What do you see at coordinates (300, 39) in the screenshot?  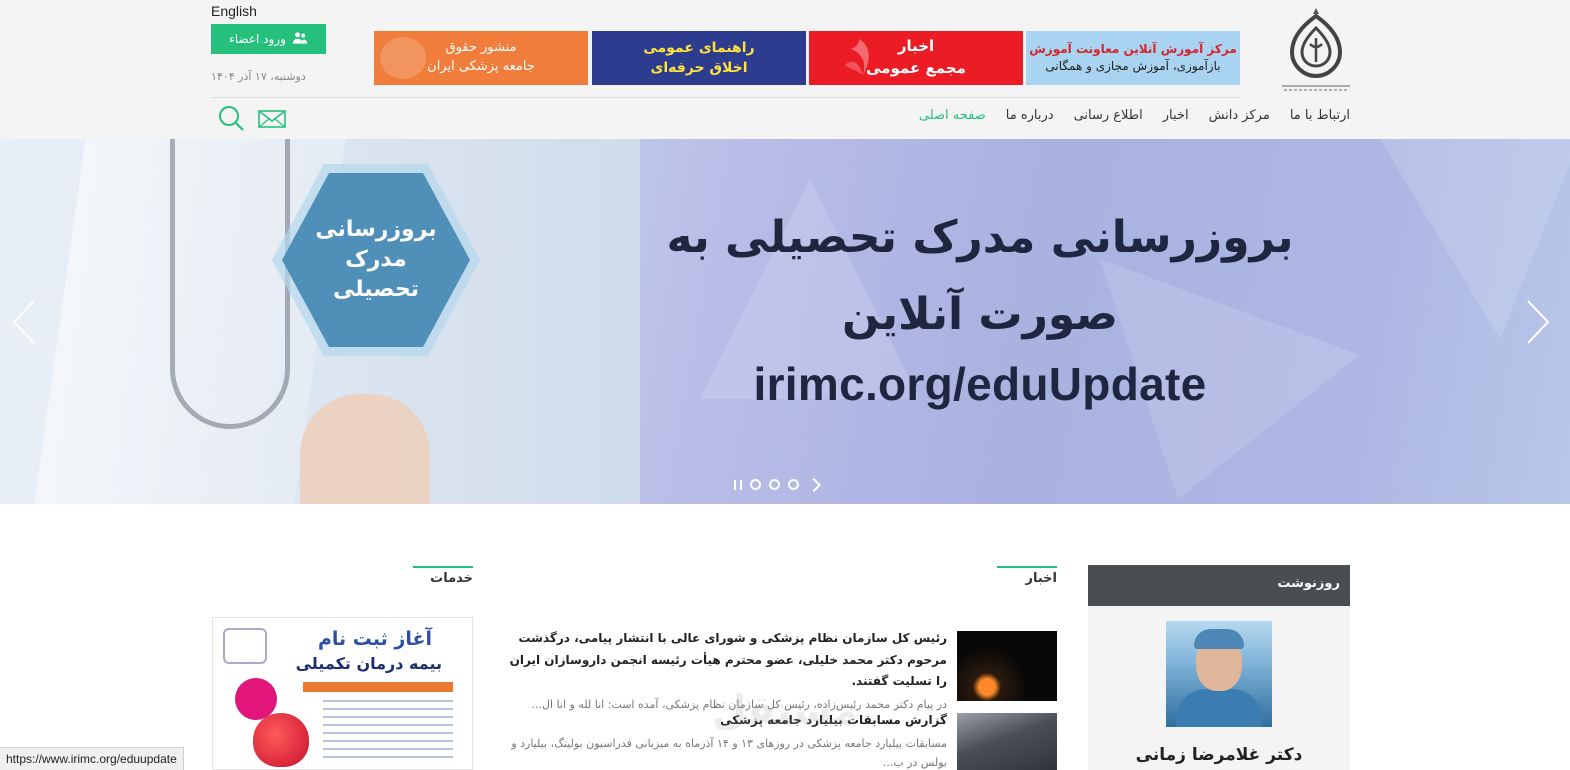 I see `users-icon` at bounding box center [300, 39].